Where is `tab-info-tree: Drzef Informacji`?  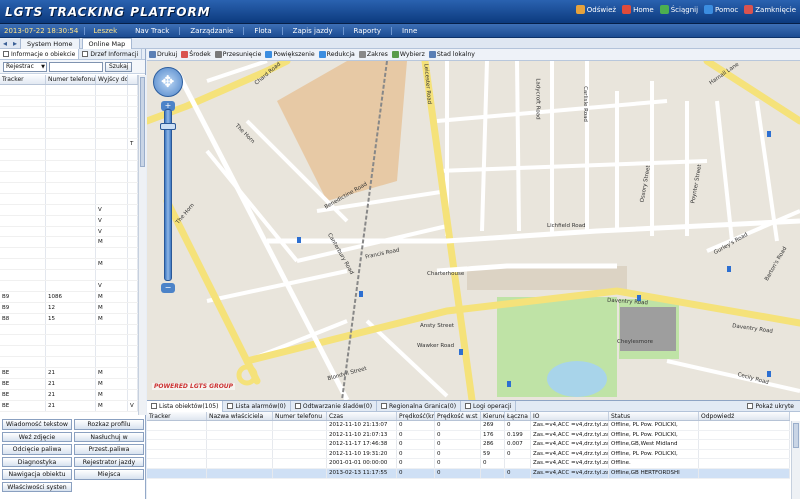
tab-info-tree: Drzef Informacji is located at coordinates (111, 54).